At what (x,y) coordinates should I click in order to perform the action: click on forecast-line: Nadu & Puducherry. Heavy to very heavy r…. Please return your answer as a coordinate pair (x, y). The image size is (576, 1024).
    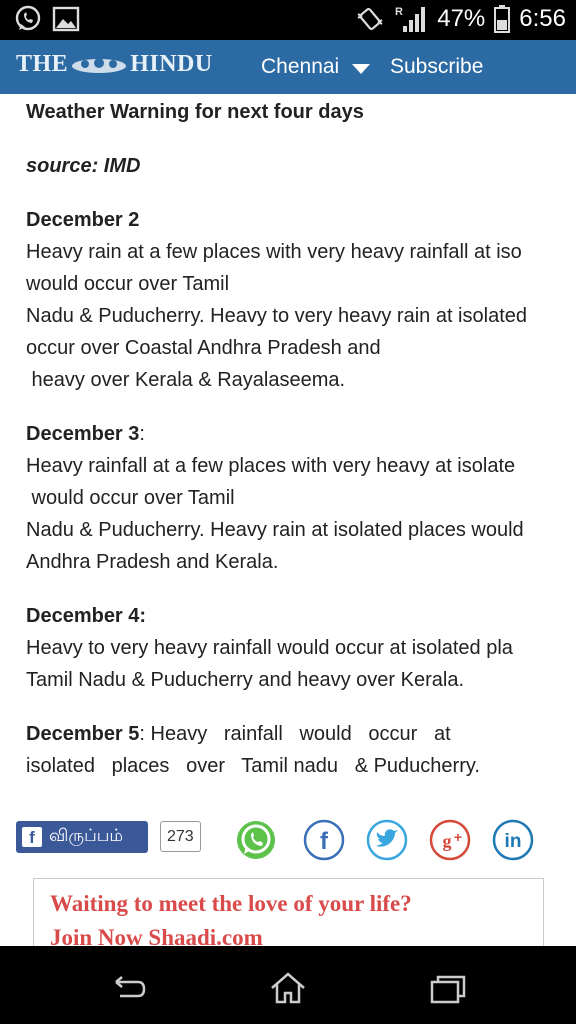
    Looking at the image, I should click on (276, 316).